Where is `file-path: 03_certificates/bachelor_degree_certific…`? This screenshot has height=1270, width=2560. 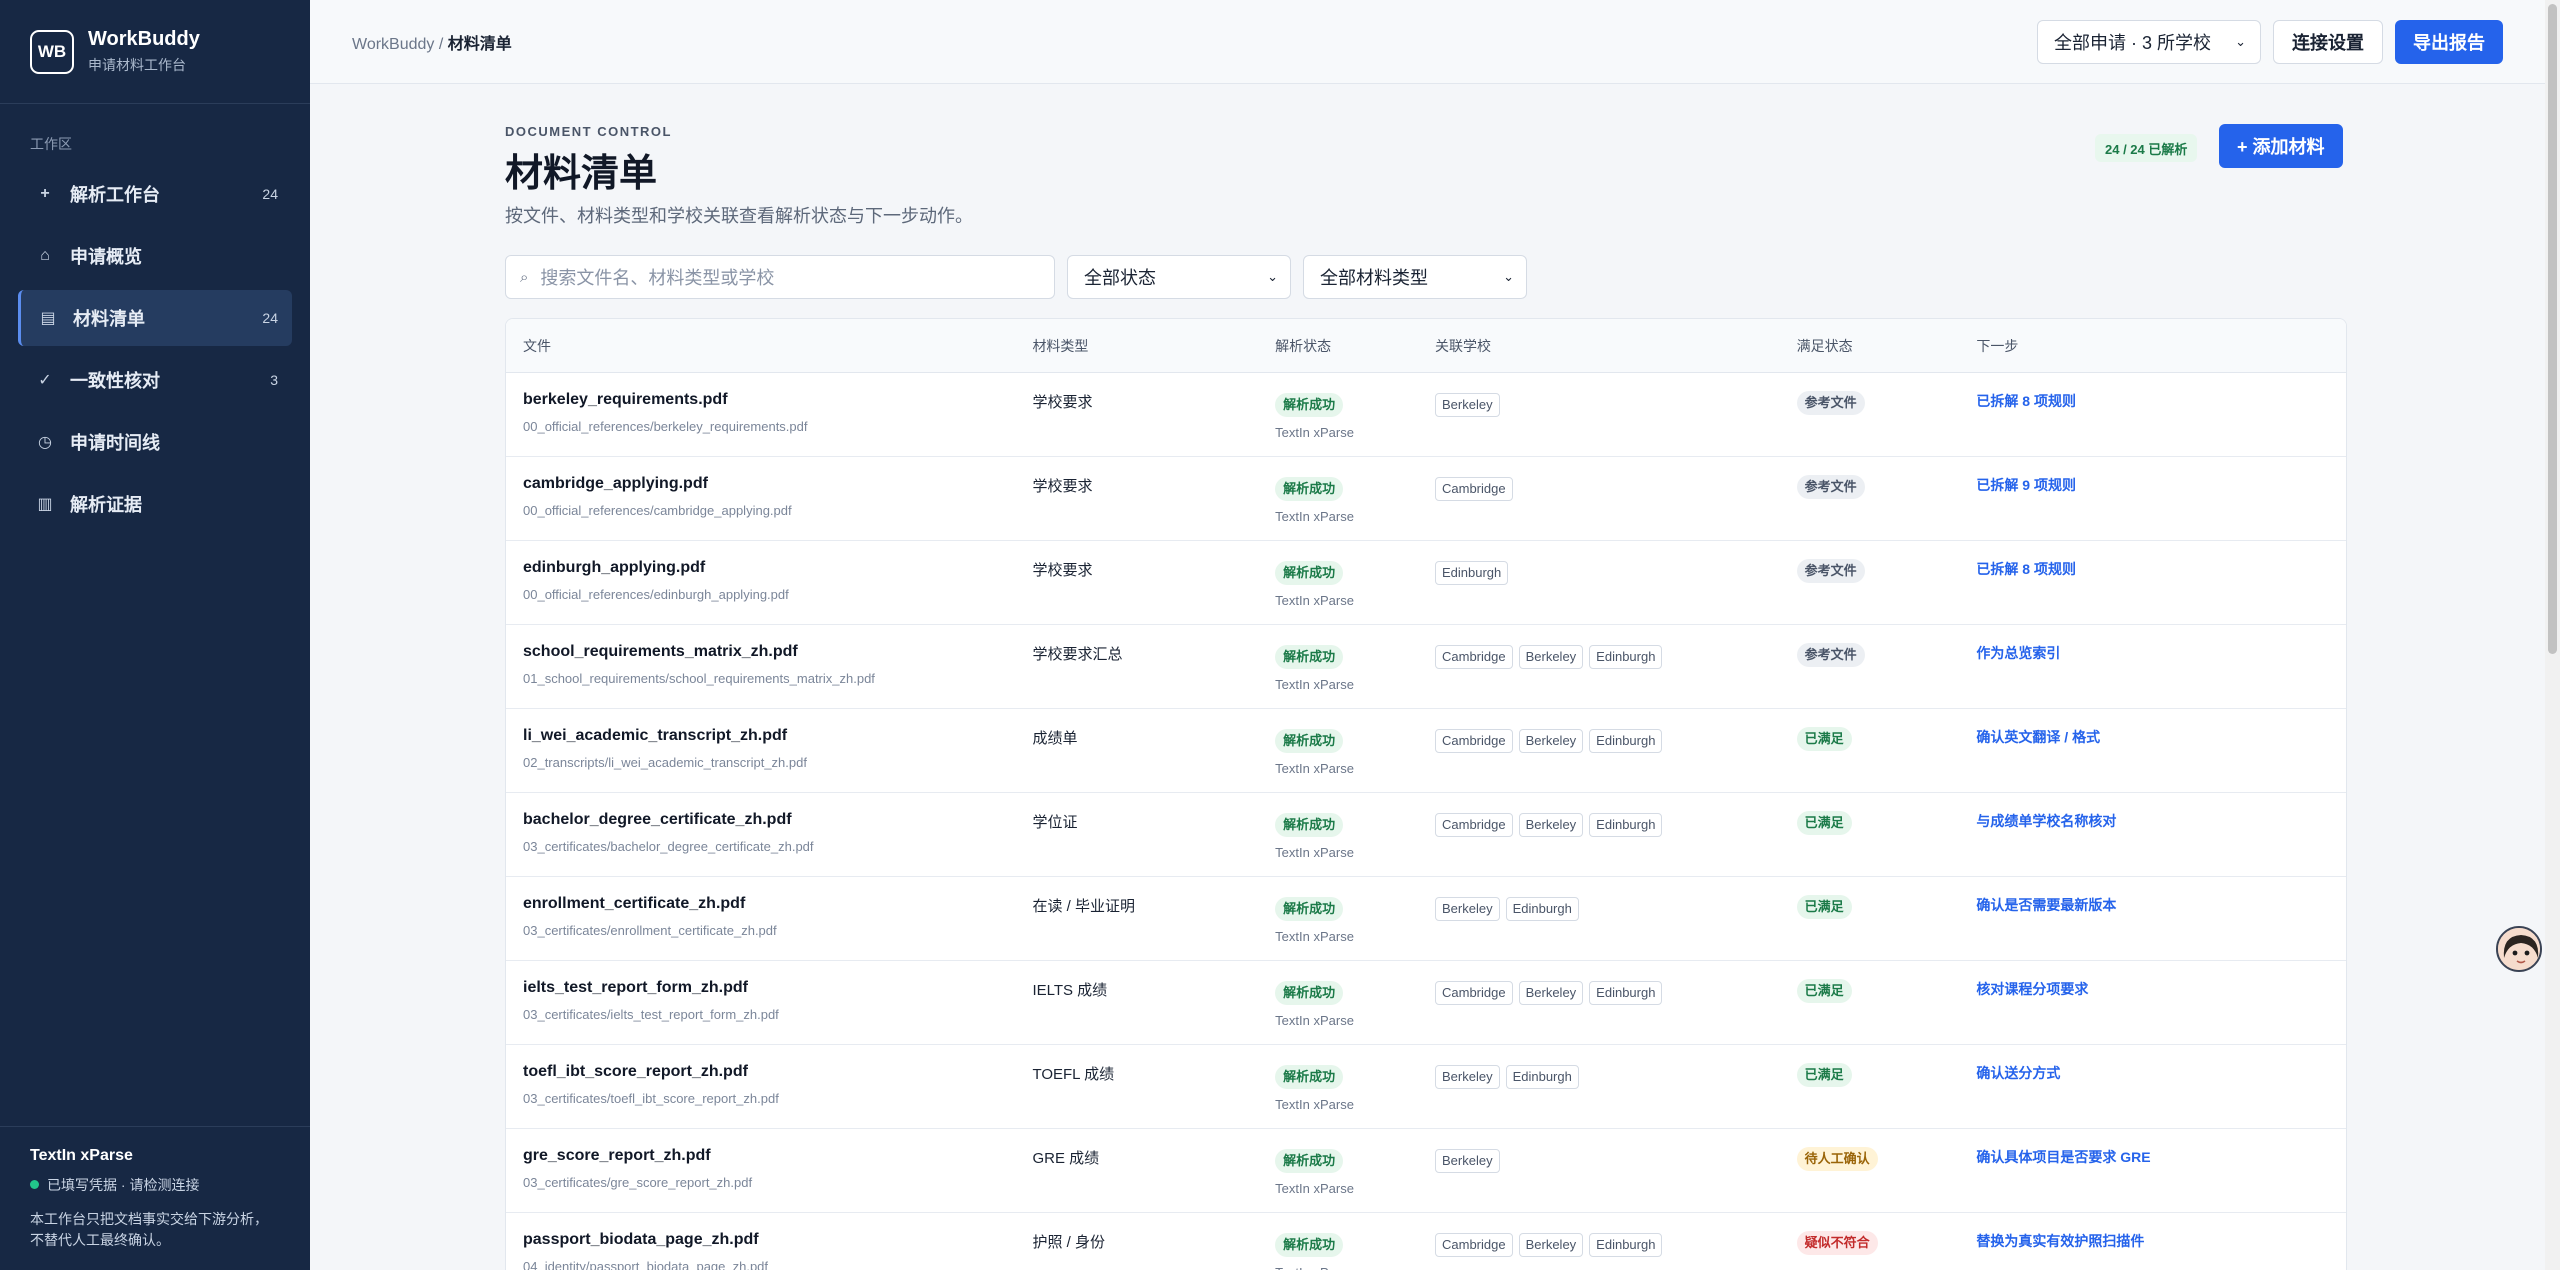
file-path: 03_certificates/bachelor_degree_certific… is located at coordinates (668, 846).